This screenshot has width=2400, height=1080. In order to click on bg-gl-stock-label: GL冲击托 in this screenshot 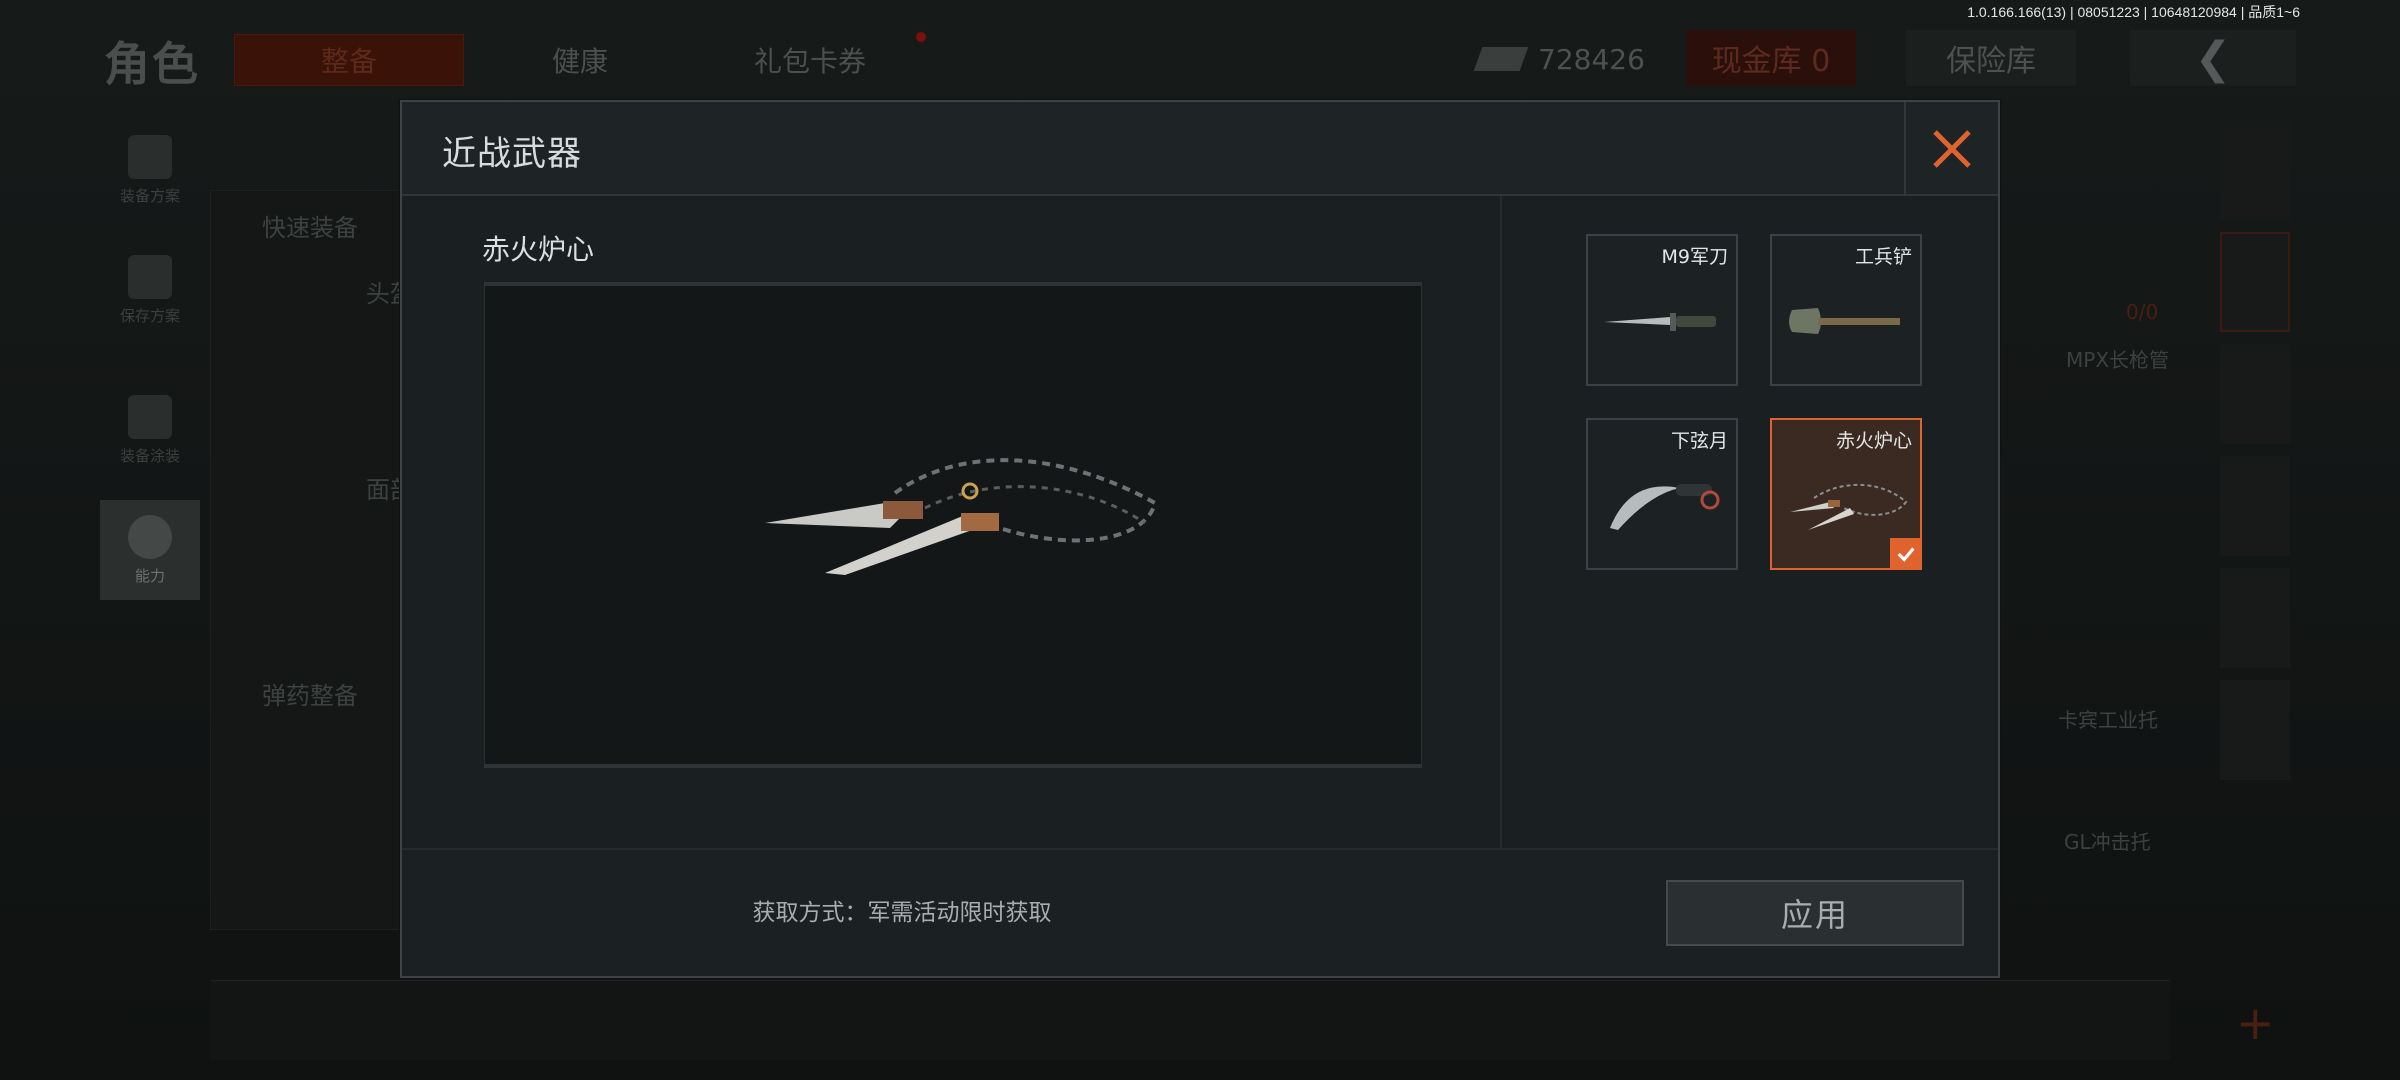, I will do `click(2107, 842)`.